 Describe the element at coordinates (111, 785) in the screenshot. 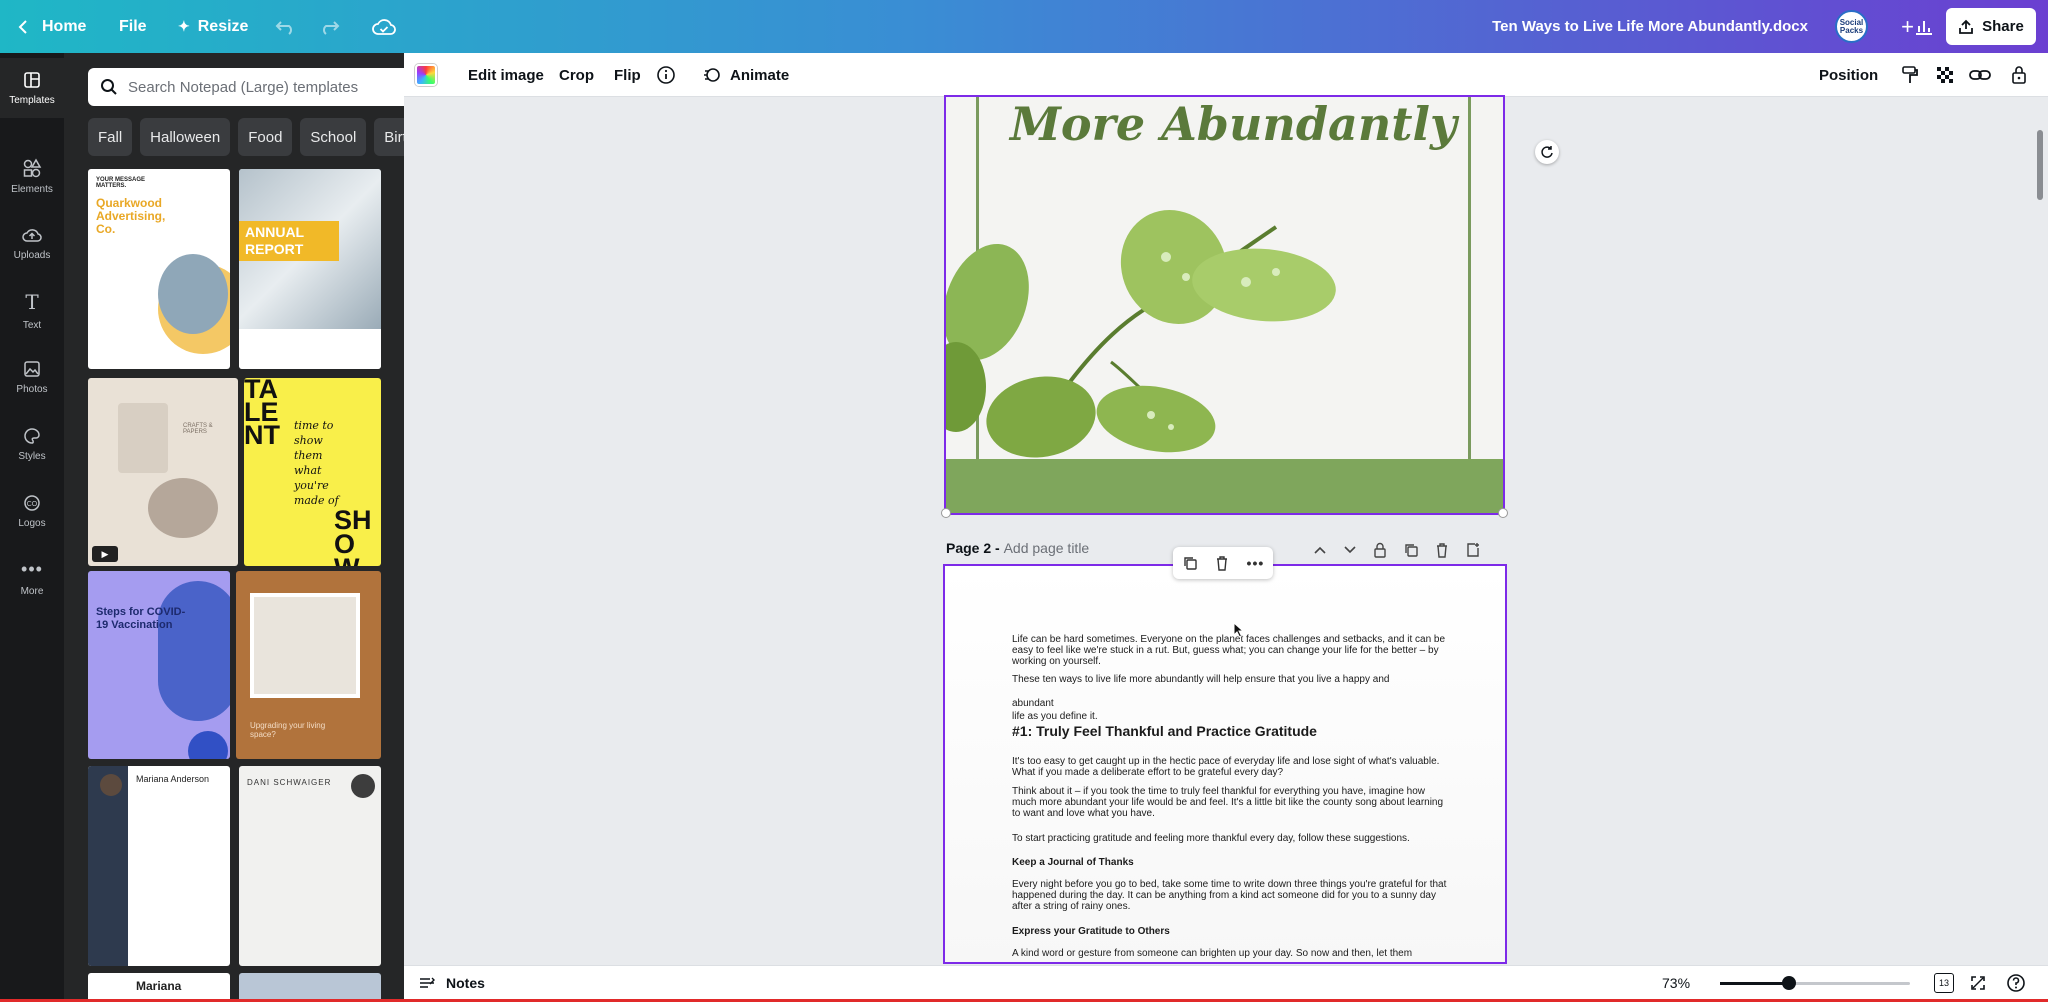

I see `template-avatar` at that location.